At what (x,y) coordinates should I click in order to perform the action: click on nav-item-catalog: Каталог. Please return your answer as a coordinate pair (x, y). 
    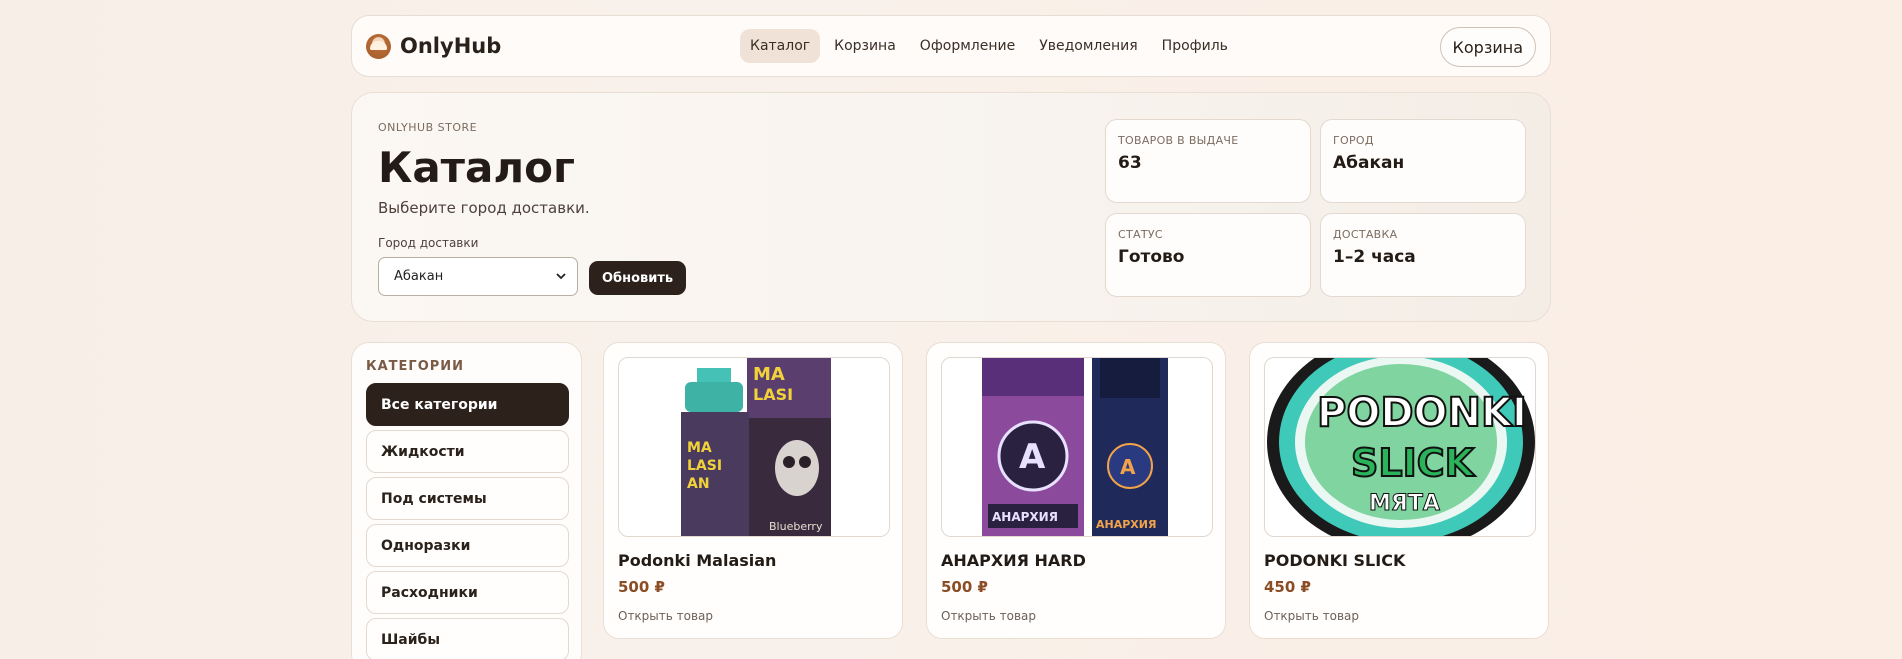
    Looking at the image, I should click on (780, 46).